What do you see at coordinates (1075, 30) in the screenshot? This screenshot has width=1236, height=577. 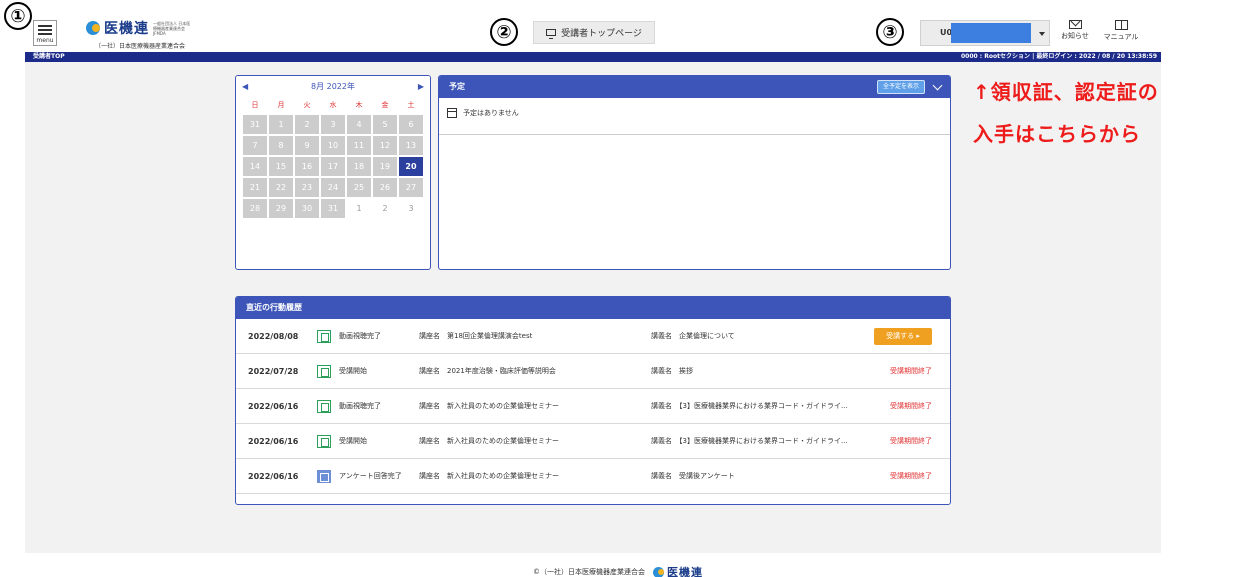 I see `news-link: お知らせ` at bounding box center [1075, 30].